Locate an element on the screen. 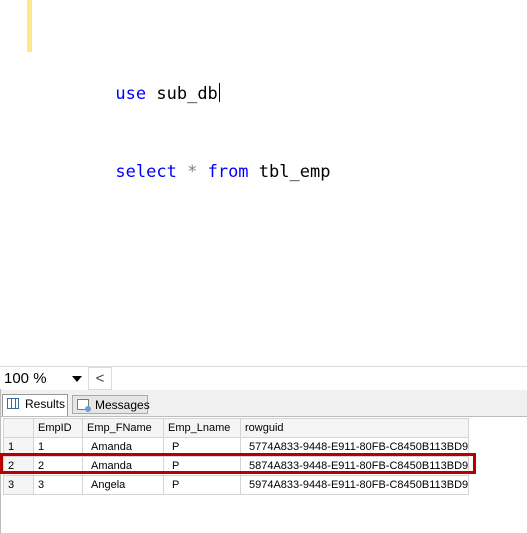 The height and width of the screenshot is (533, 527). changed-lines-marker is located at coordinates (29, 26).